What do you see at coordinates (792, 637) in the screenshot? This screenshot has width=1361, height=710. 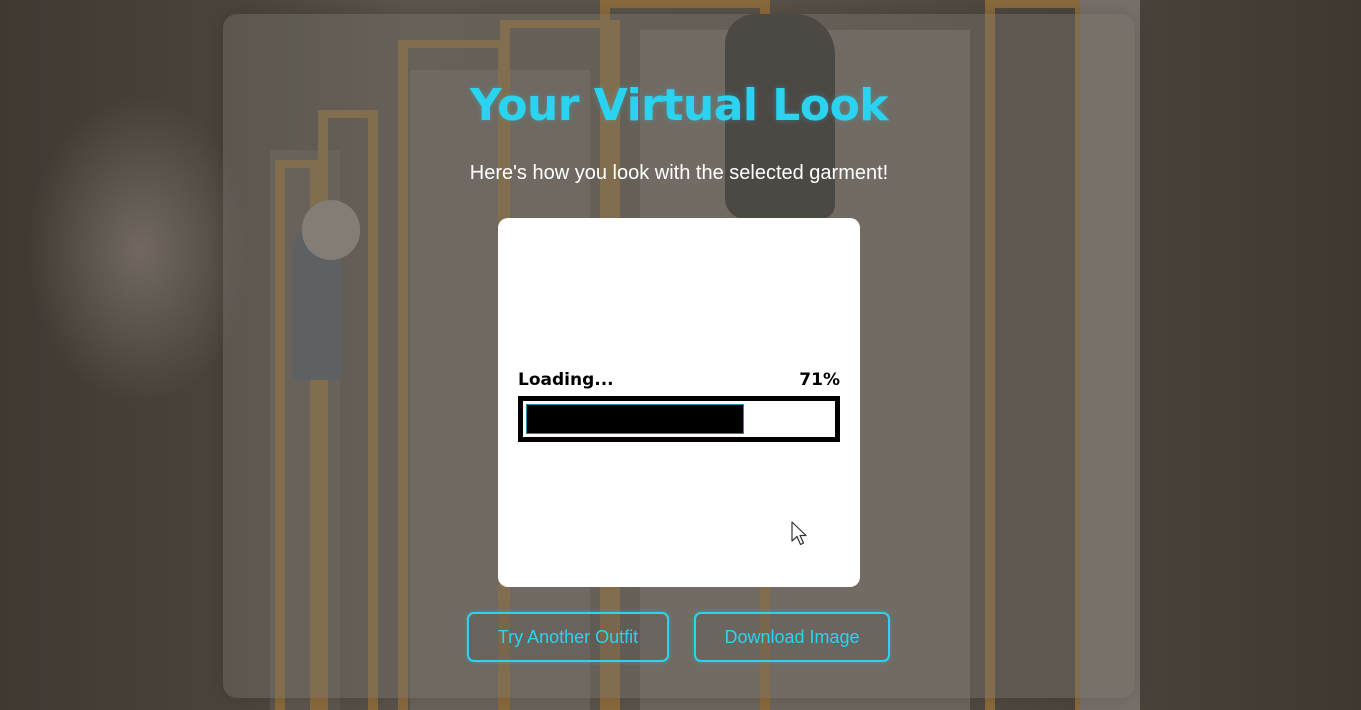 I see `download-image-button: Download Image` at bounding box center [792, 637].